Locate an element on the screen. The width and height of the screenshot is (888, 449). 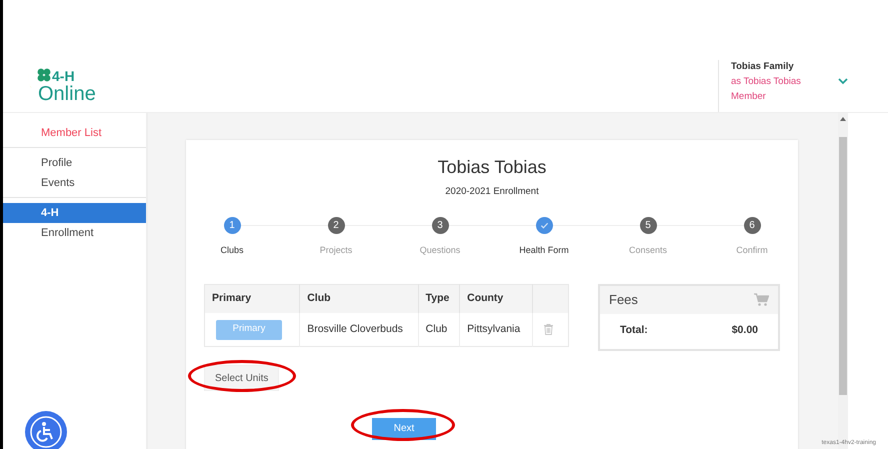
step-label: Health Form is located at coordinates (544, 251).